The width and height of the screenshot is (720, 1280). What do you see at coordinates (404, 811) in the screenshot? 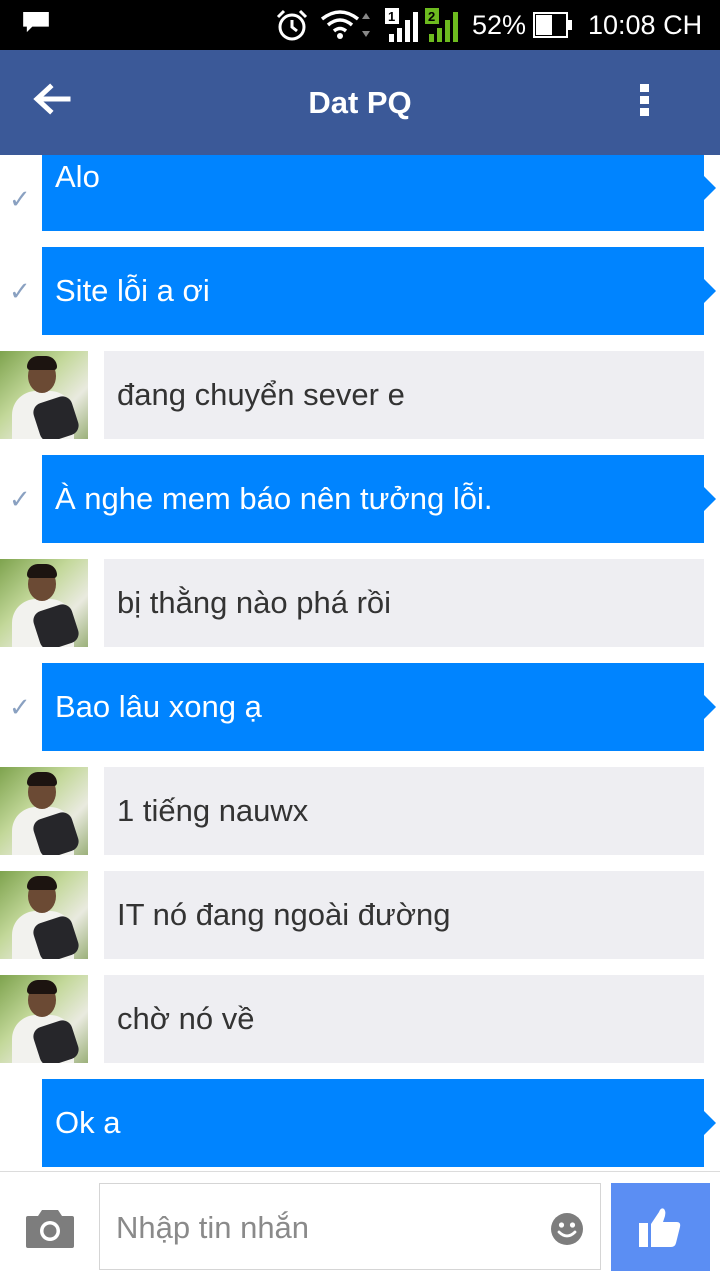
I see `message-bubble: 1 tiếng nauwx` at bounding box center [404, 811].